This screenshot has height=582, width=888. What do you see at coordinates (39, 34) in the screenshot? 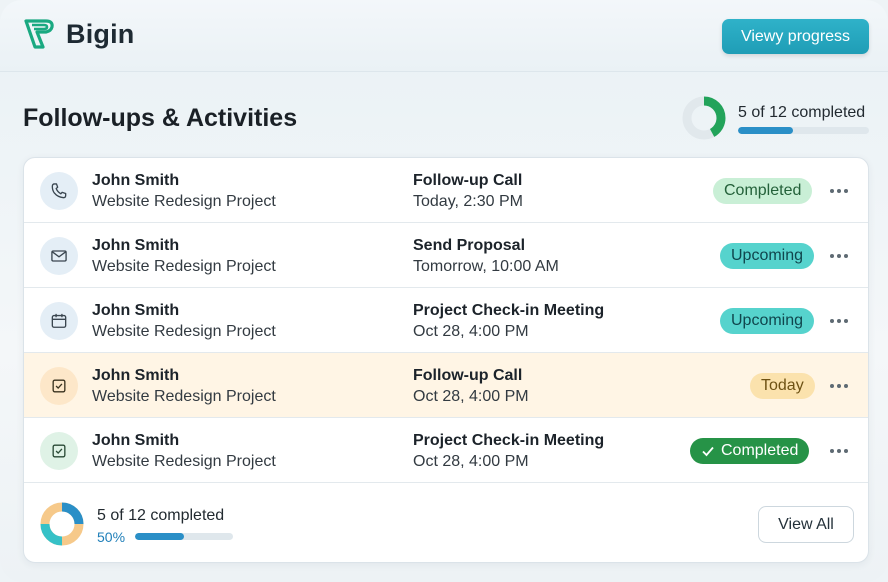
I see `bigin-logo-icon` at bounding box center [39, 34].